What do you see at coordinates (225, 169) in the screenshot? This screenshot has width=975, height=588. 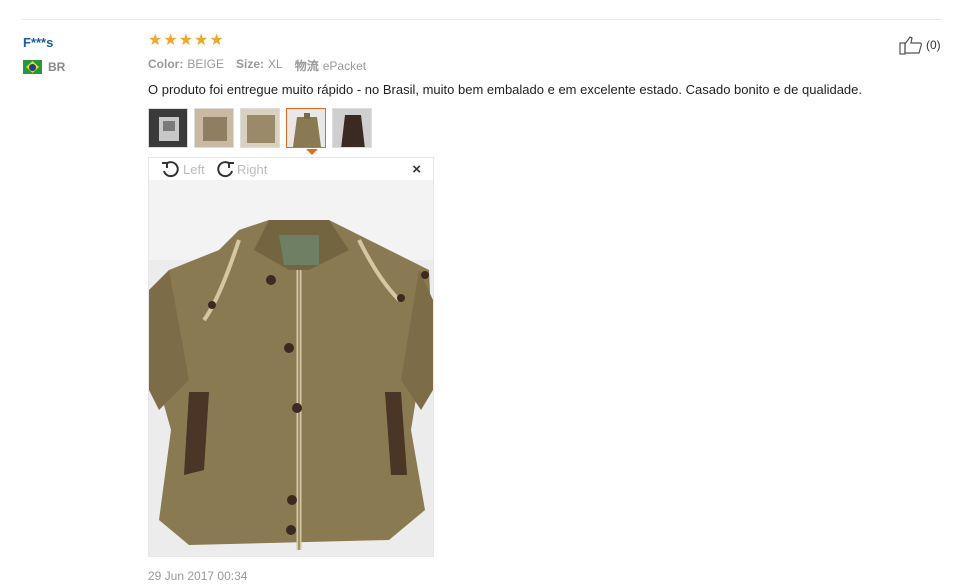 I see `rotate-right-icon` at bounding box center [225, 169].